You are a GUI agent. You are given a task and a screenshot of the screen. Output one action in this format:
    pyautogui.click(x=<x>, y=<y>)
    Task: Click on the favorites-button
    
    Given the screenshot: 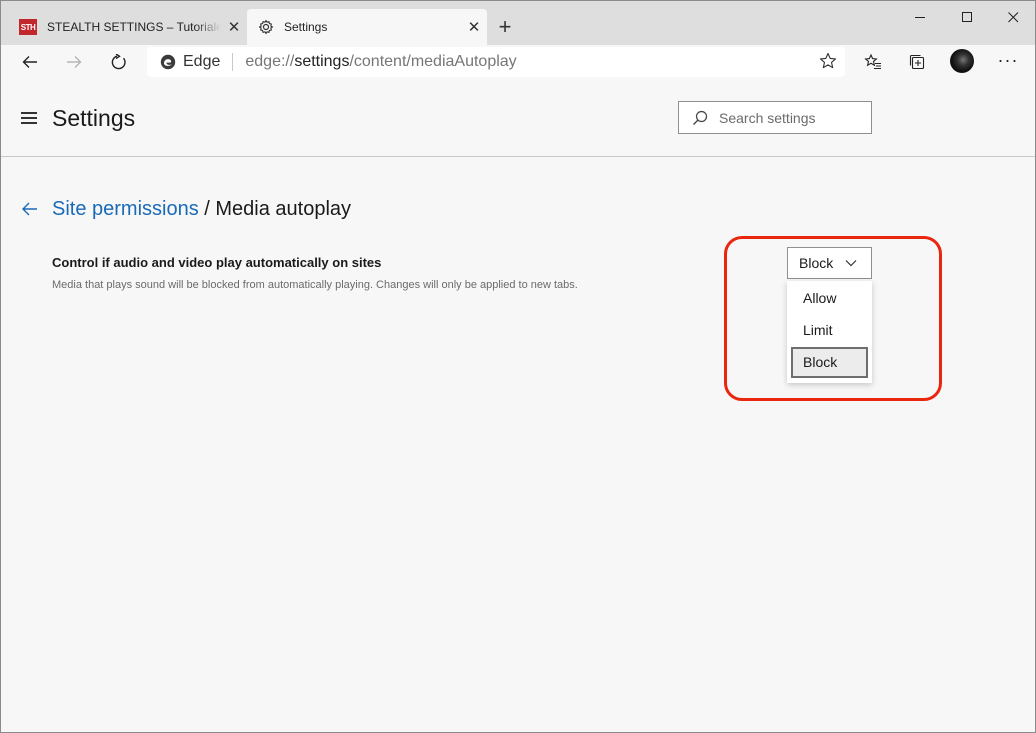 What is the action you would take?
    pyautogui.click(x=873, y=62)
    